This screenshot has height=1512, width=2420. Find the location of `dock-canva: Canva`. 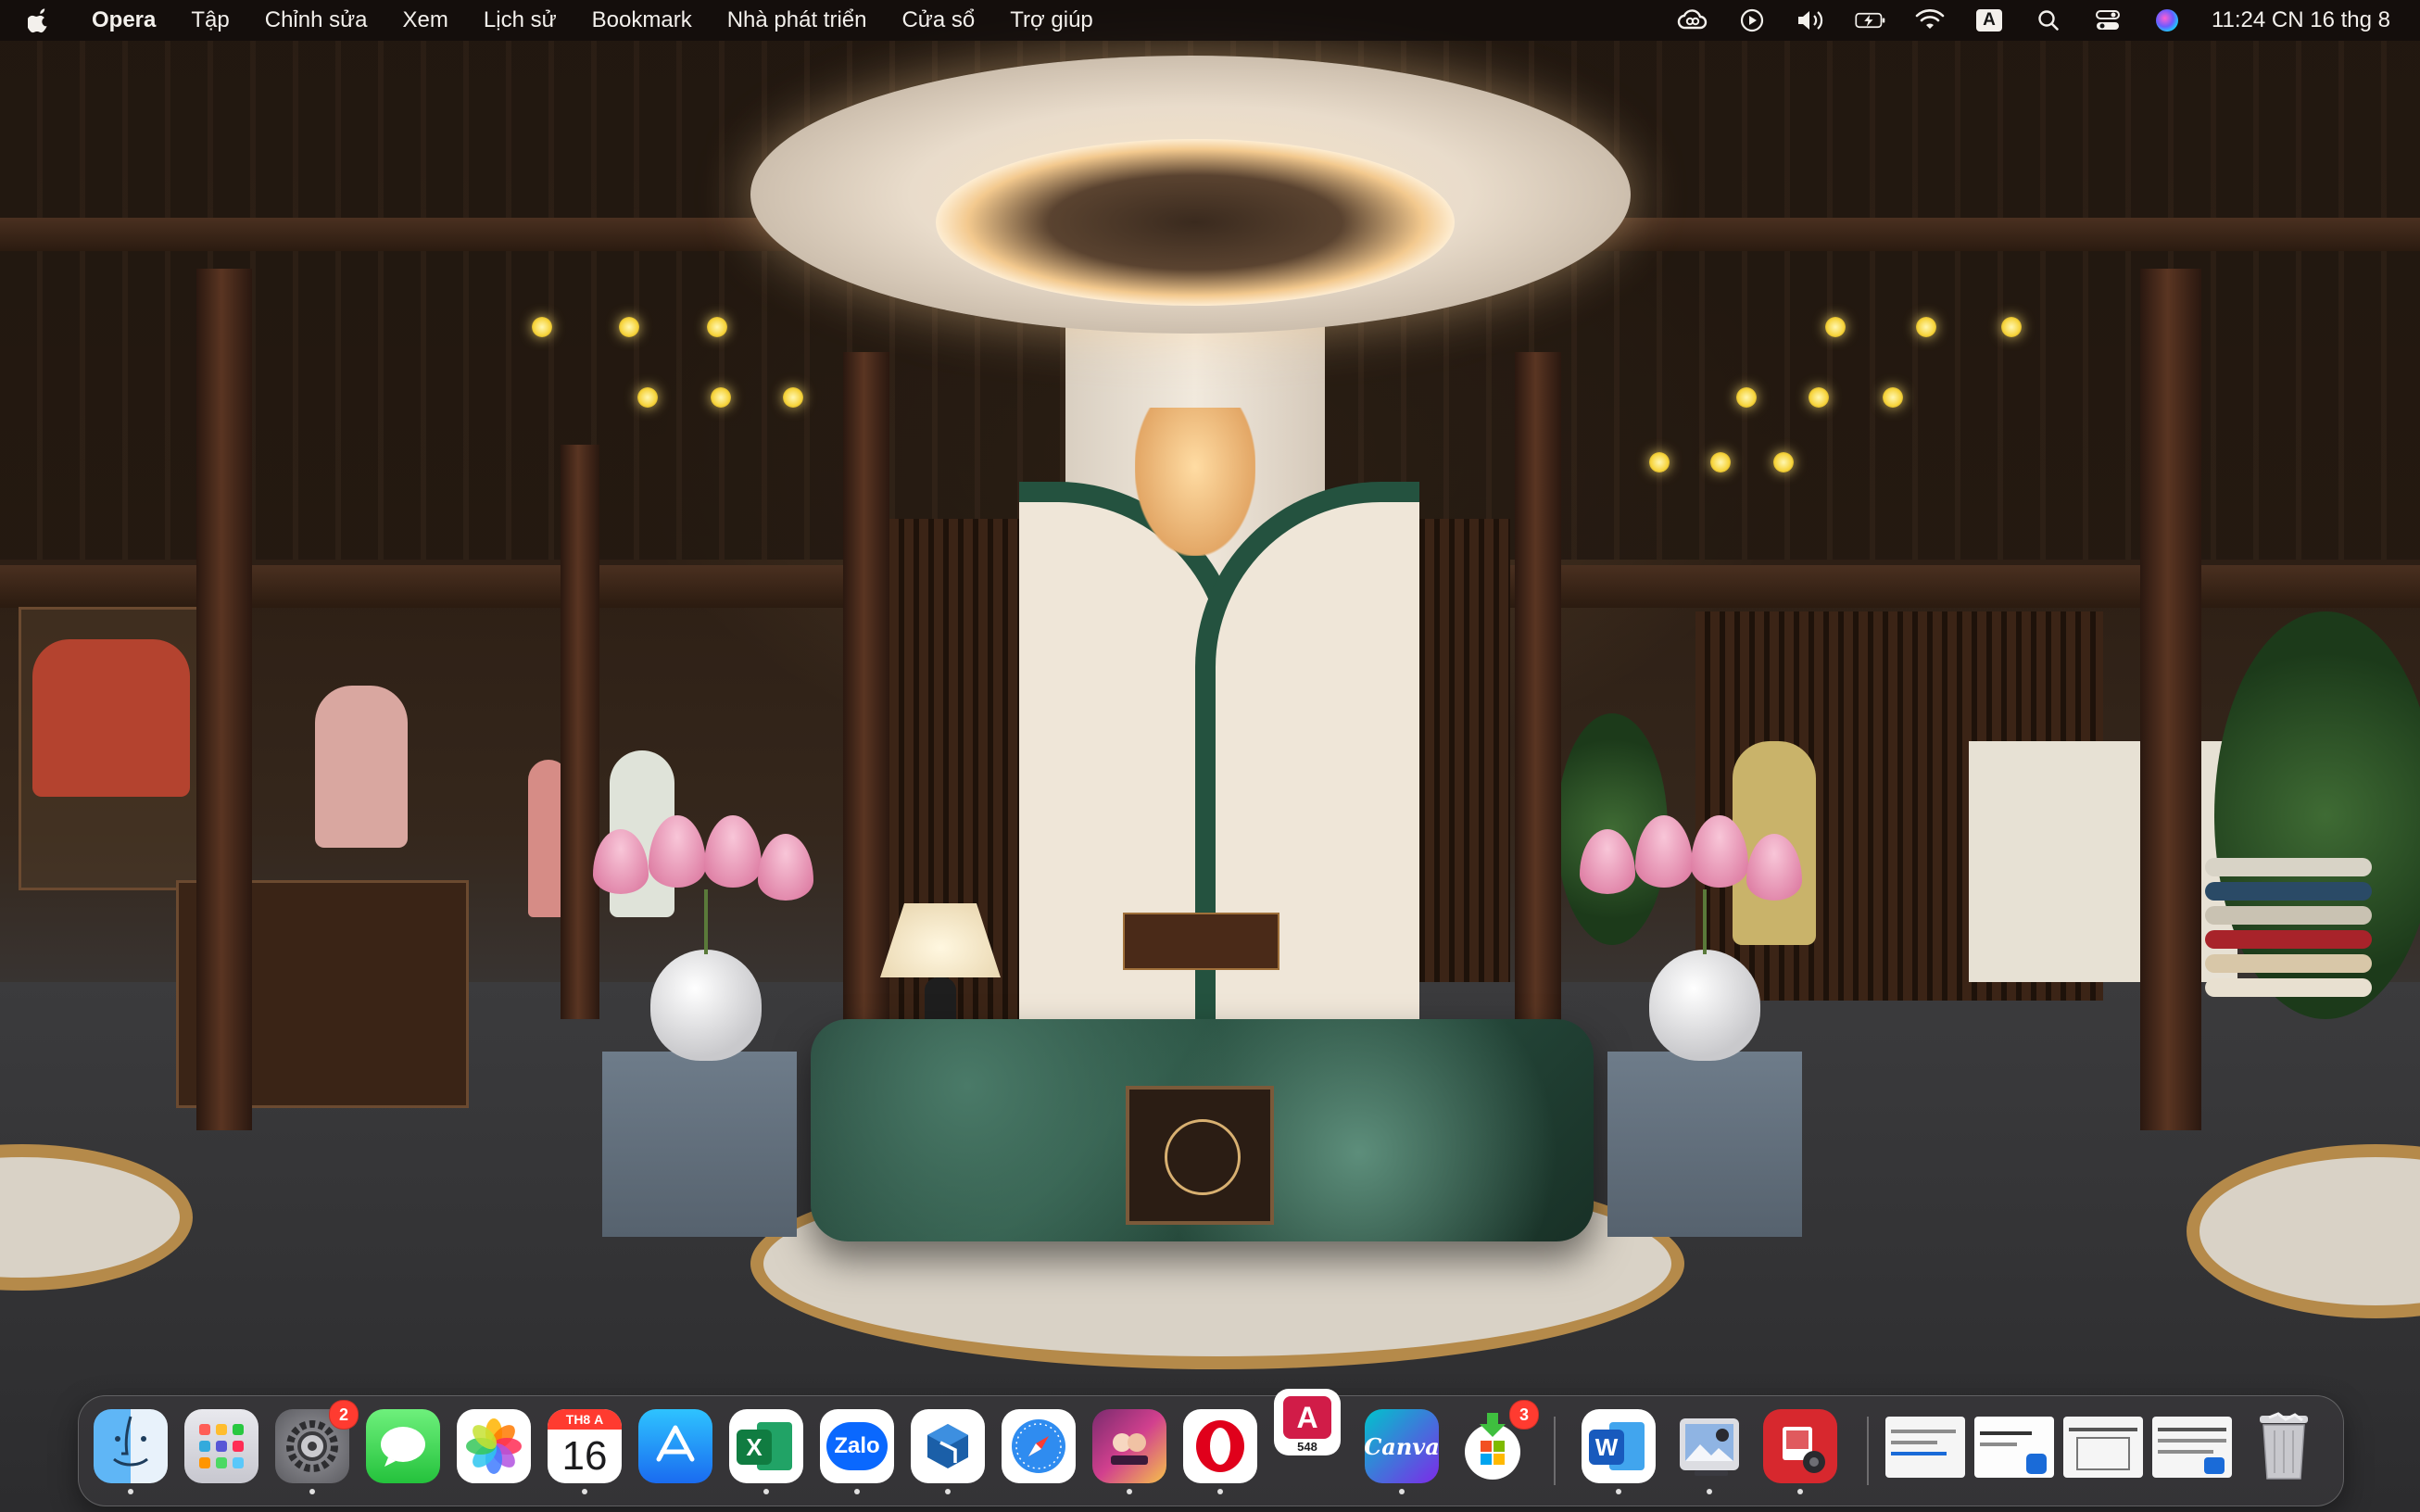

dock-canva: Canva is located at coordinates (1402, 1446).